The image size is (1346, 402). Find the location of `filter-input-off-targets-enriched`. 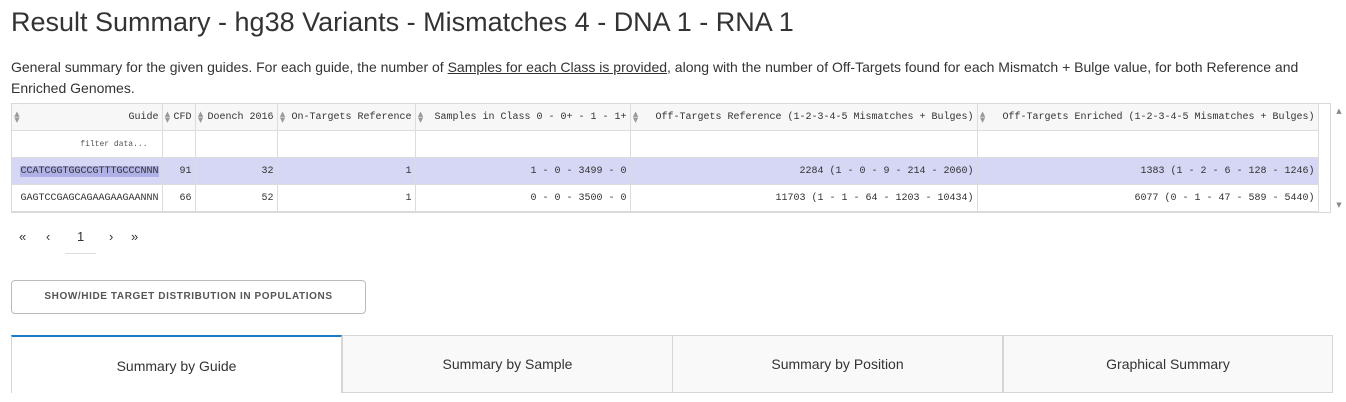

filter-input-off-targets-enriched is located at coordinates (1148, 144).